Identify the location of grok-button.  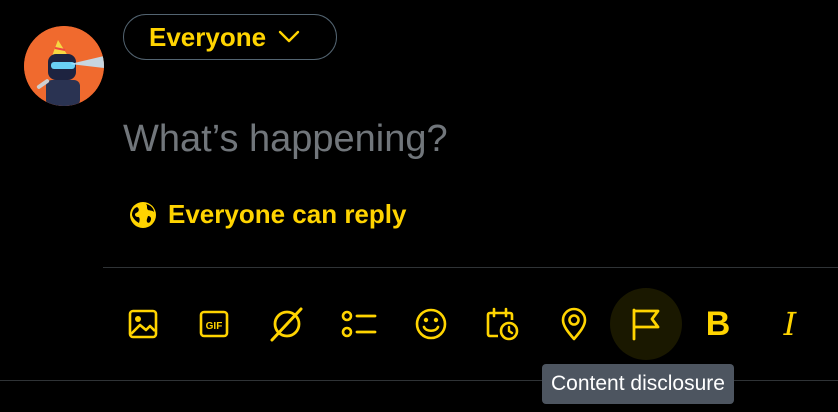
(287, 324).